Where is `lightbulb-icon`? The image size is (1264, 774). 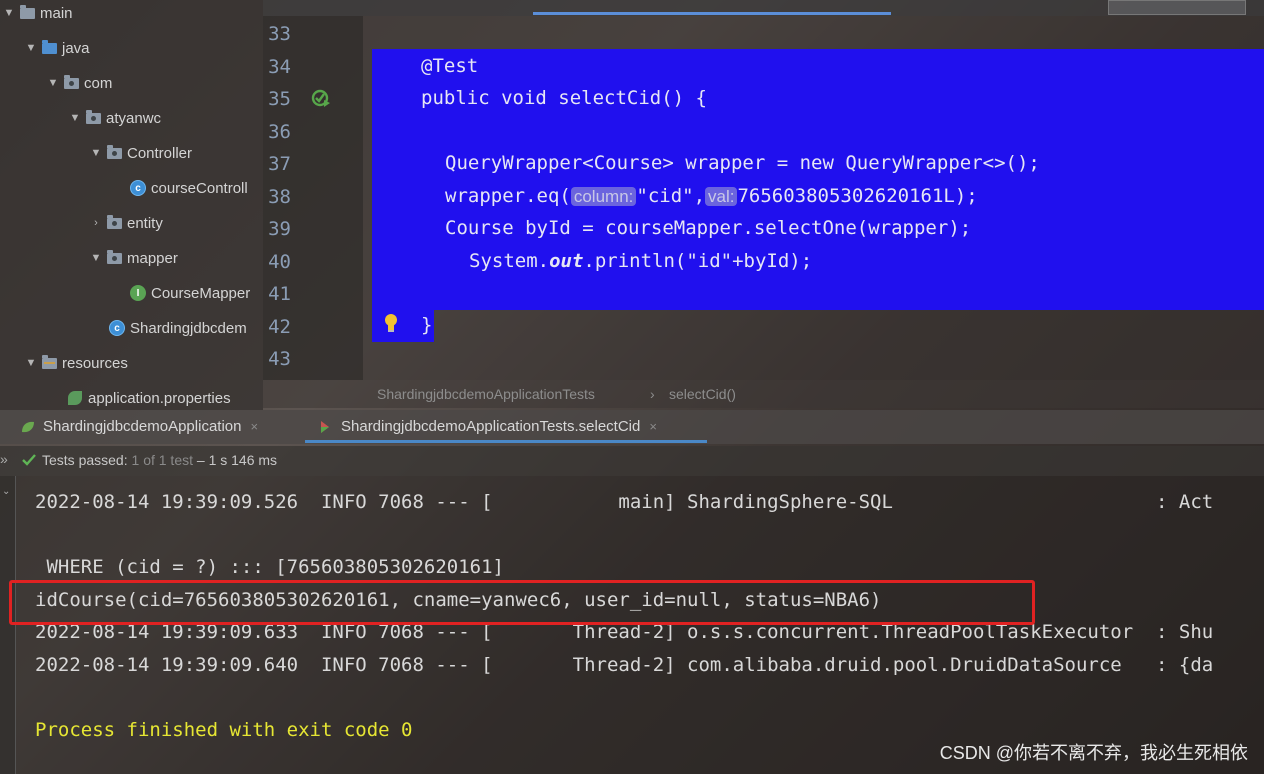
lightbulb-icon is located at coordinates (391, 323).